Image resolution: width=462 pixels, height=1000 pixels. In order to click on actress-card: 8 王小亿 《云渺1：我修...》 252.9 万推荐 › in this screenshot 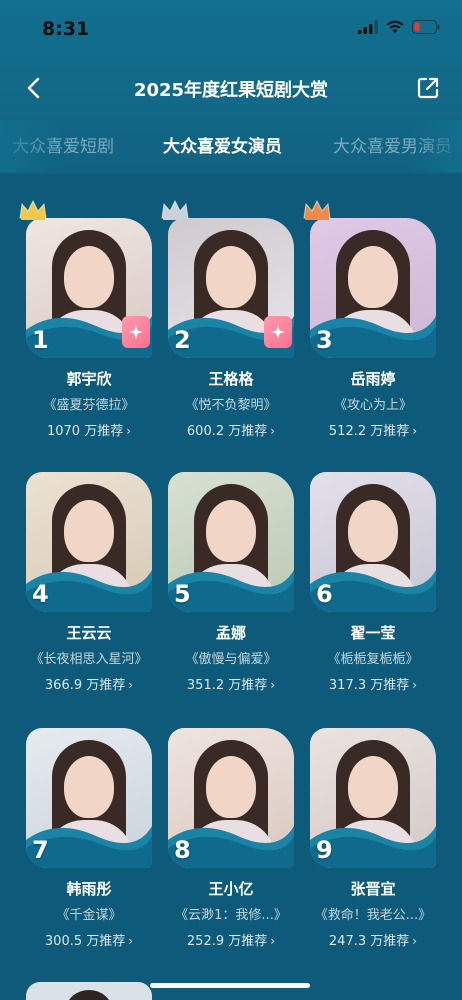, I will do `click(231, 828)`.